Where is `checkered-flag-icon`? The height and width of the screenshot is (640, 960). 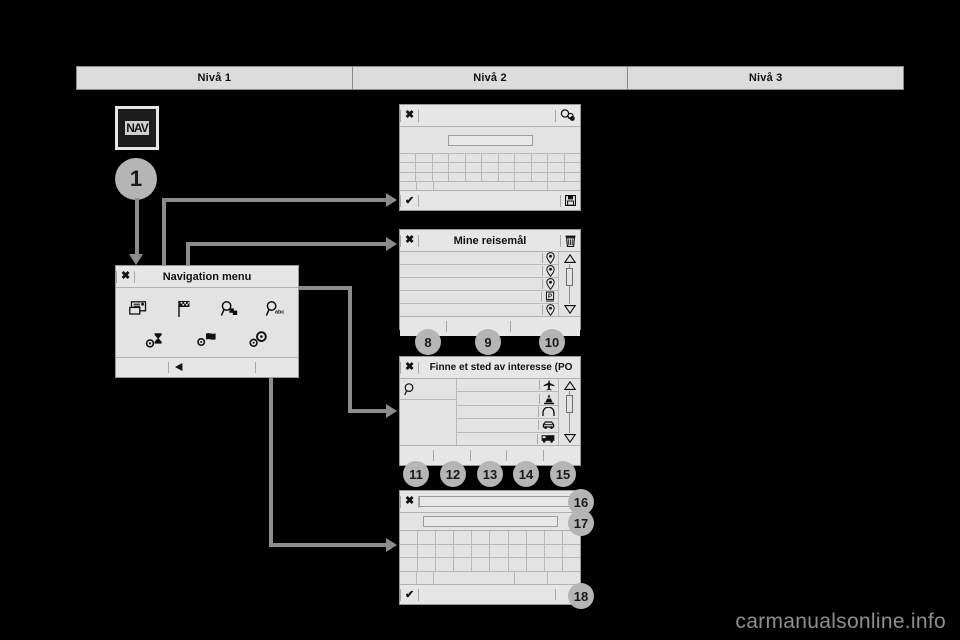
checkered-flag-icon is located at coordinates (184, 309).